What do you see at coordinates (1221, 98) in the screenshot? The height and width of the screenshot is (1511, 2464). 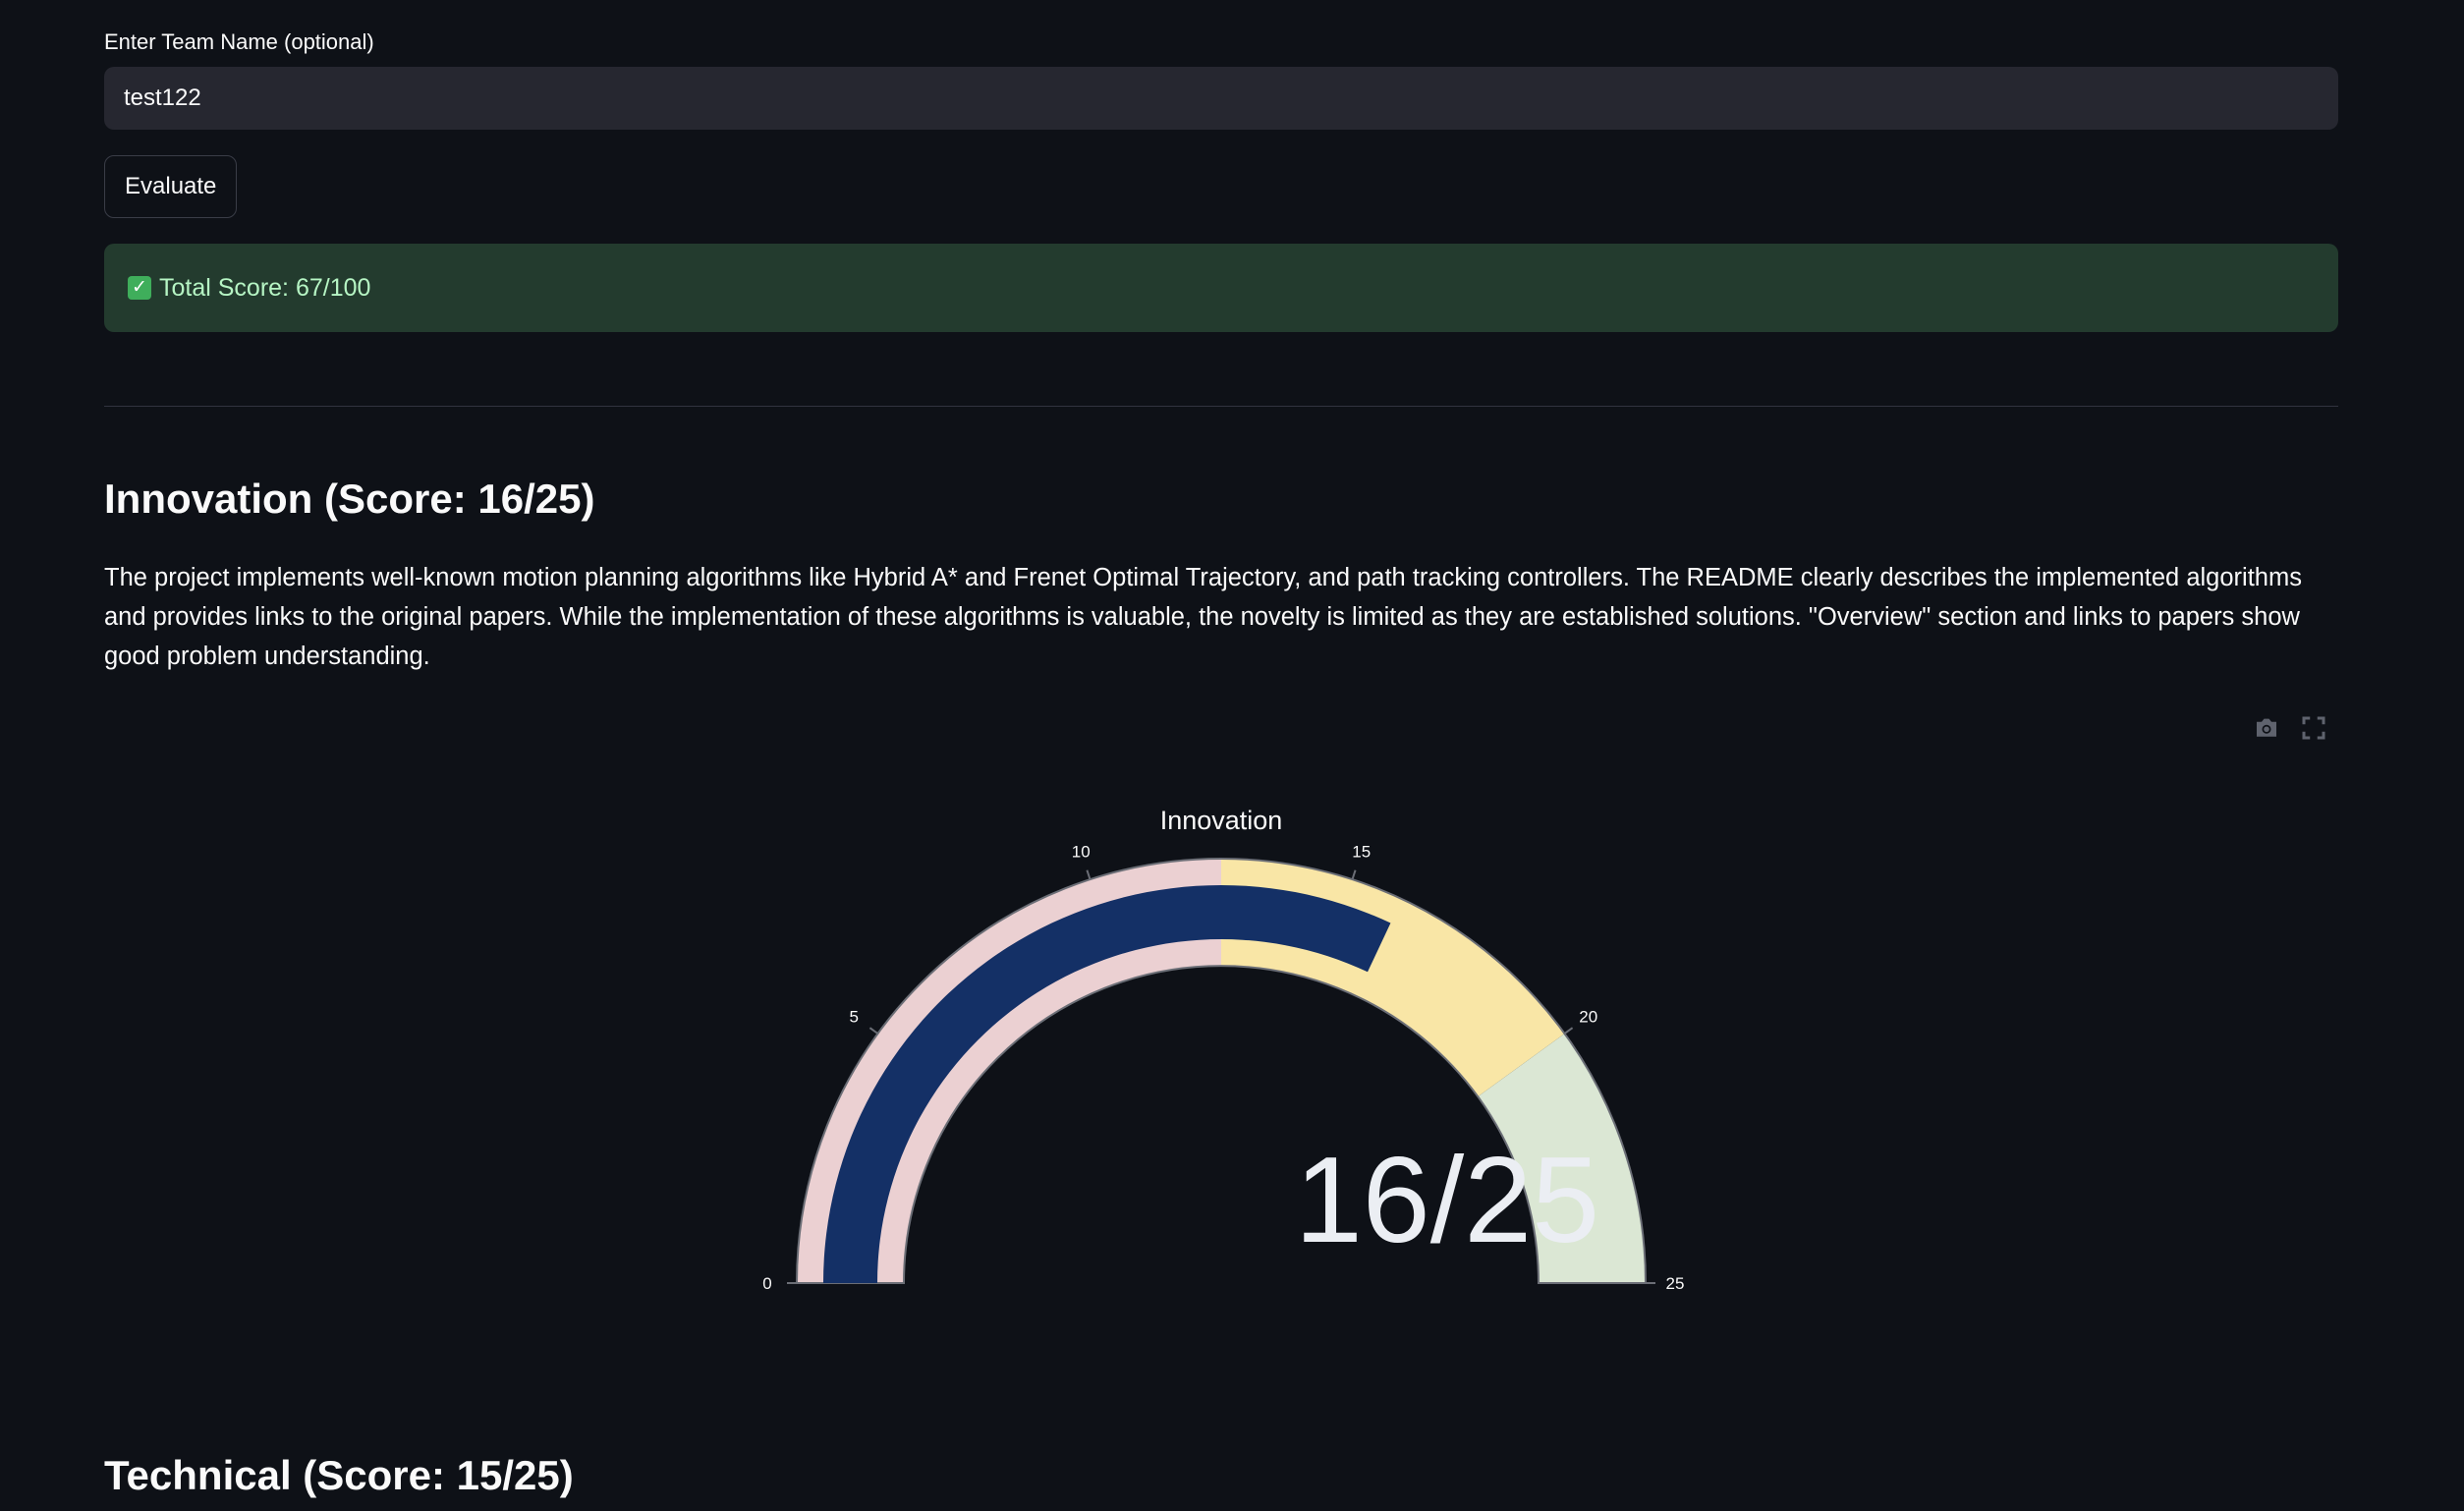 I see `team-name-input: test122` at bounding box center [1221, 98].